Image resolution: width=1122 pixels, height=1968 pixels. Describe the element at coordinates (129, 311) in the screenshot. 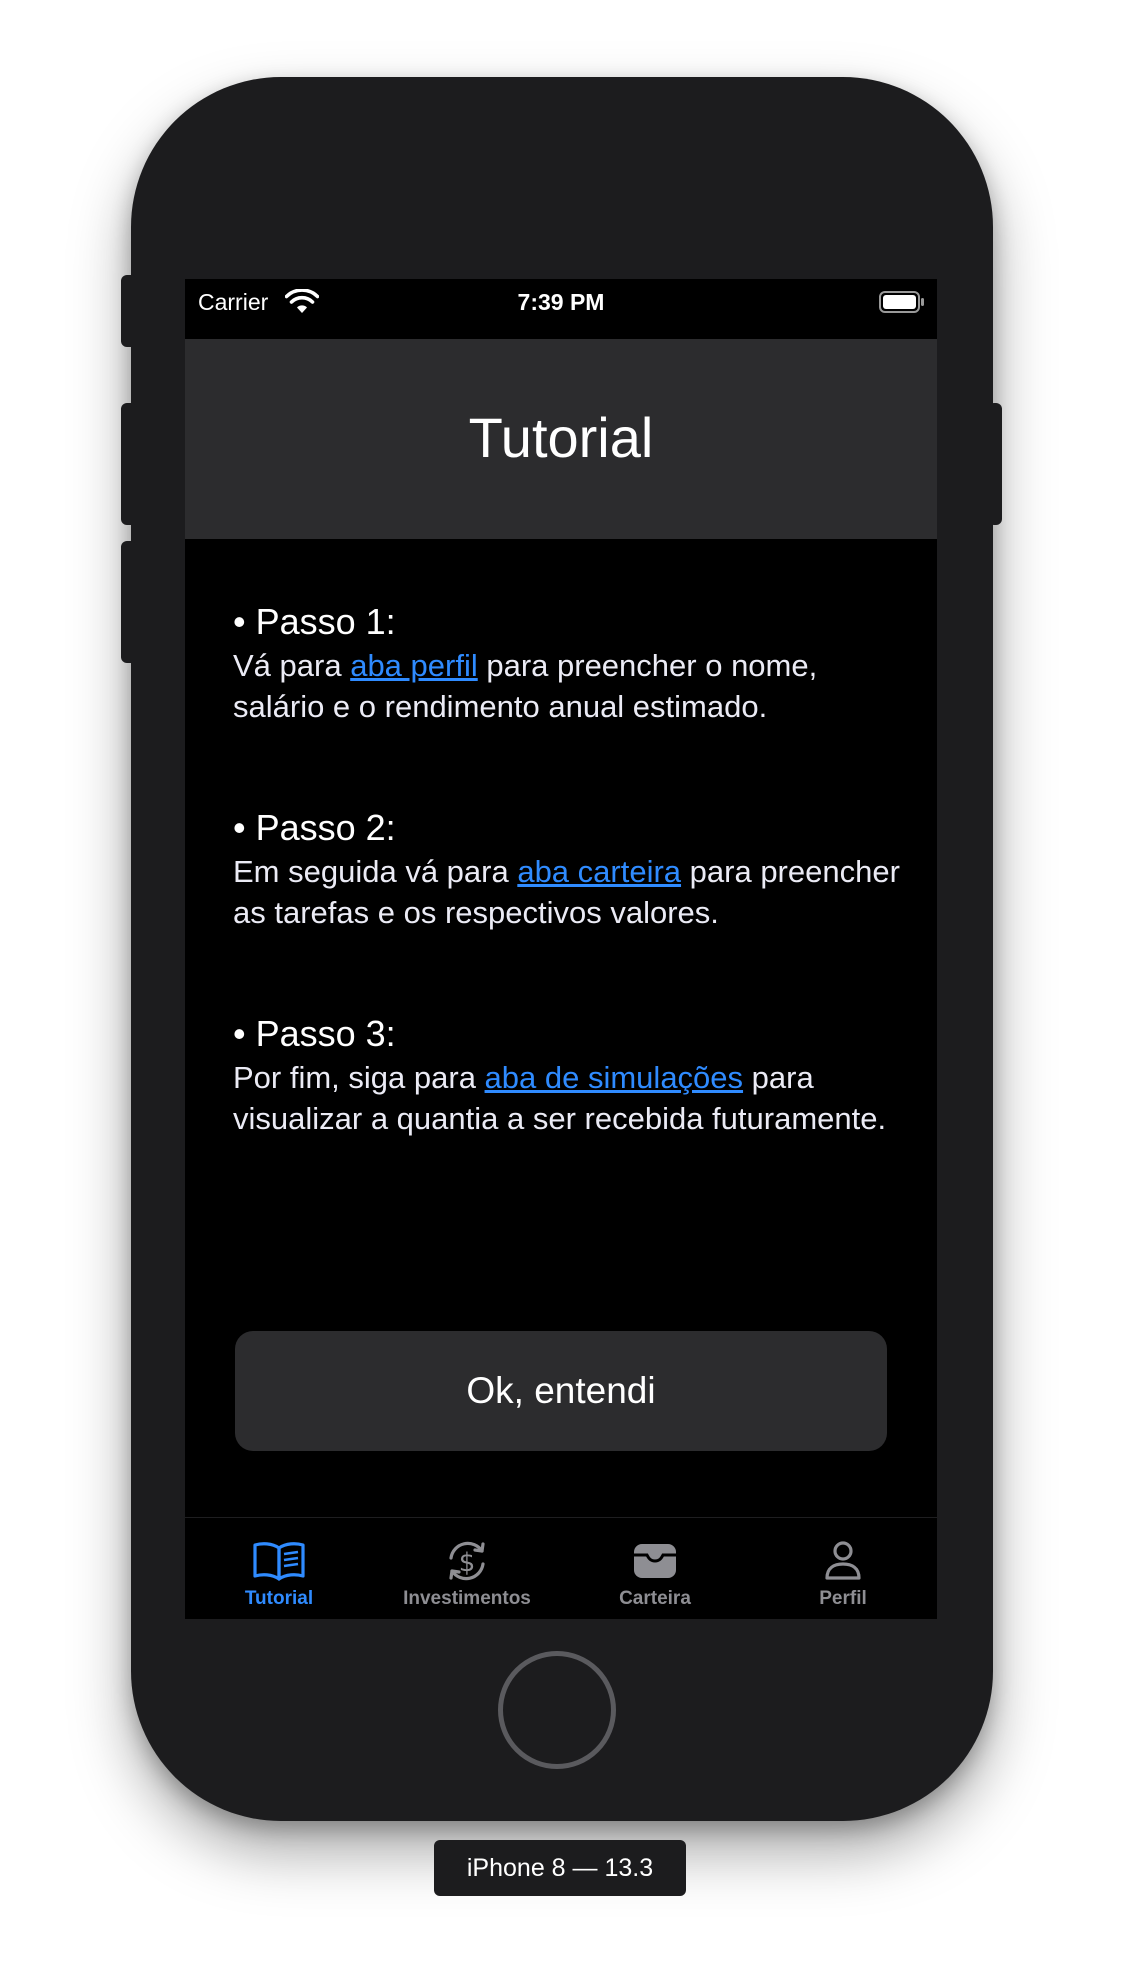

I see `silent-switch` at that location.